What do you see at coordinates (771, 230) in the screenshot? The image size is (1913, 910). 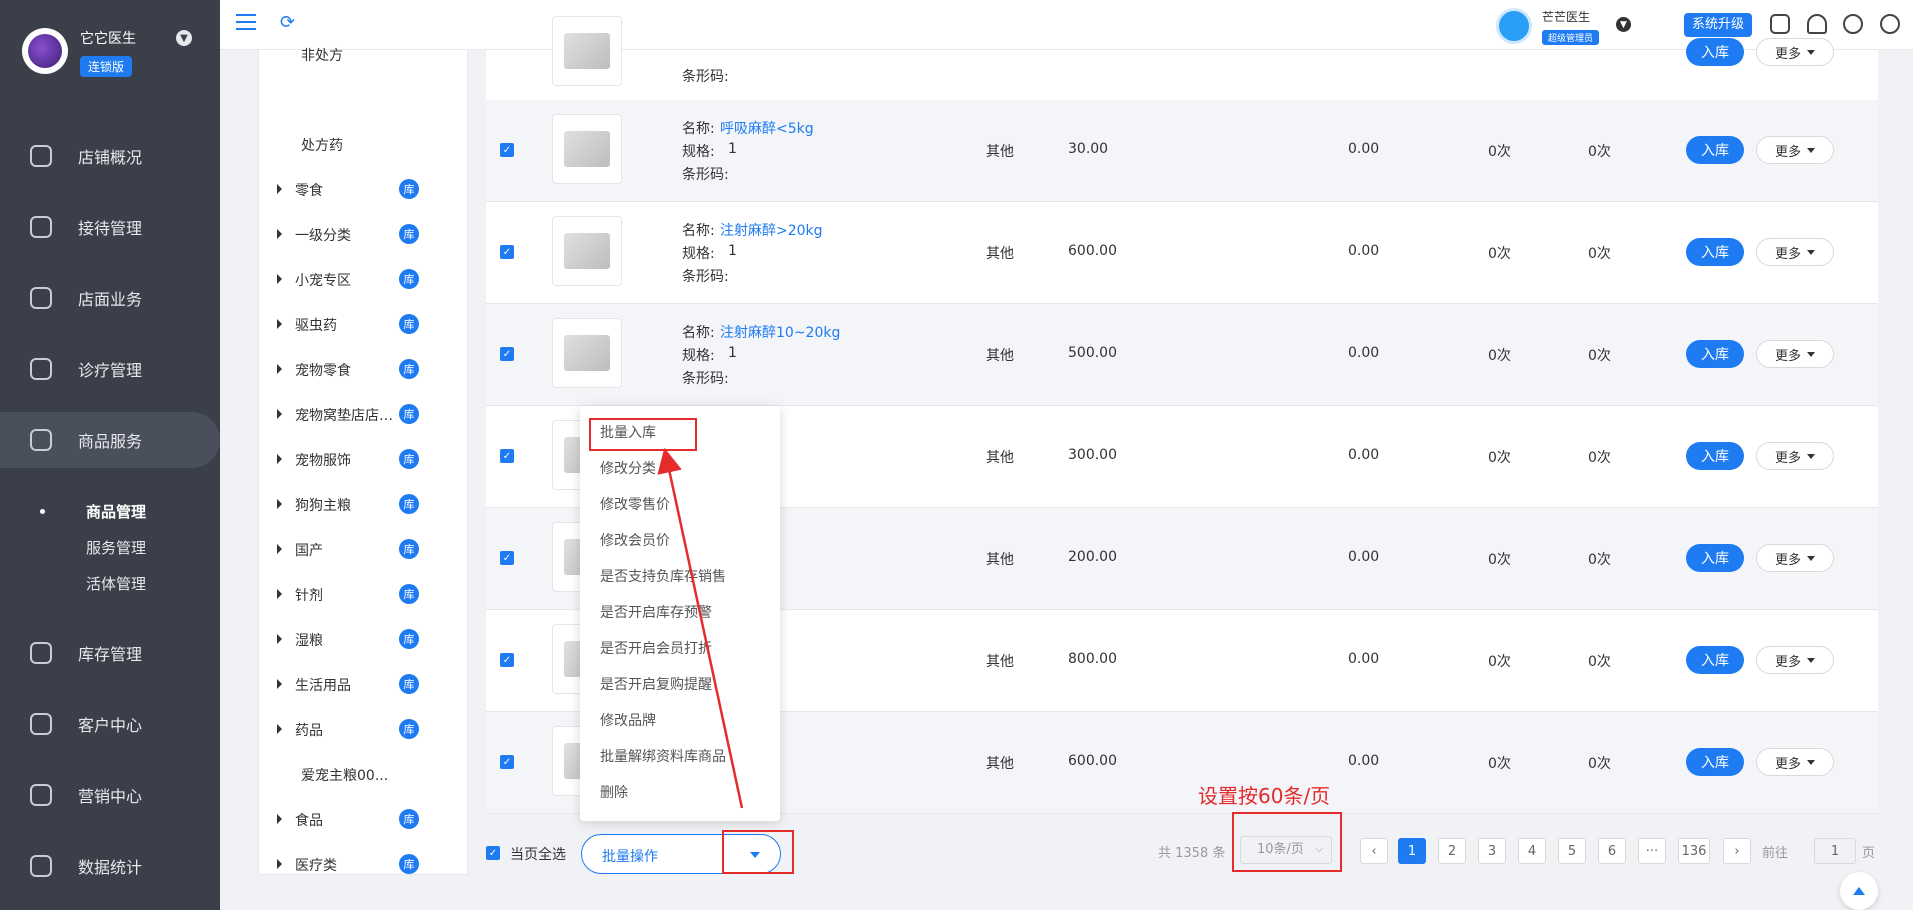 I see `product-name-link: 注射麻醉>20kg` at bounding box center [771, 230].